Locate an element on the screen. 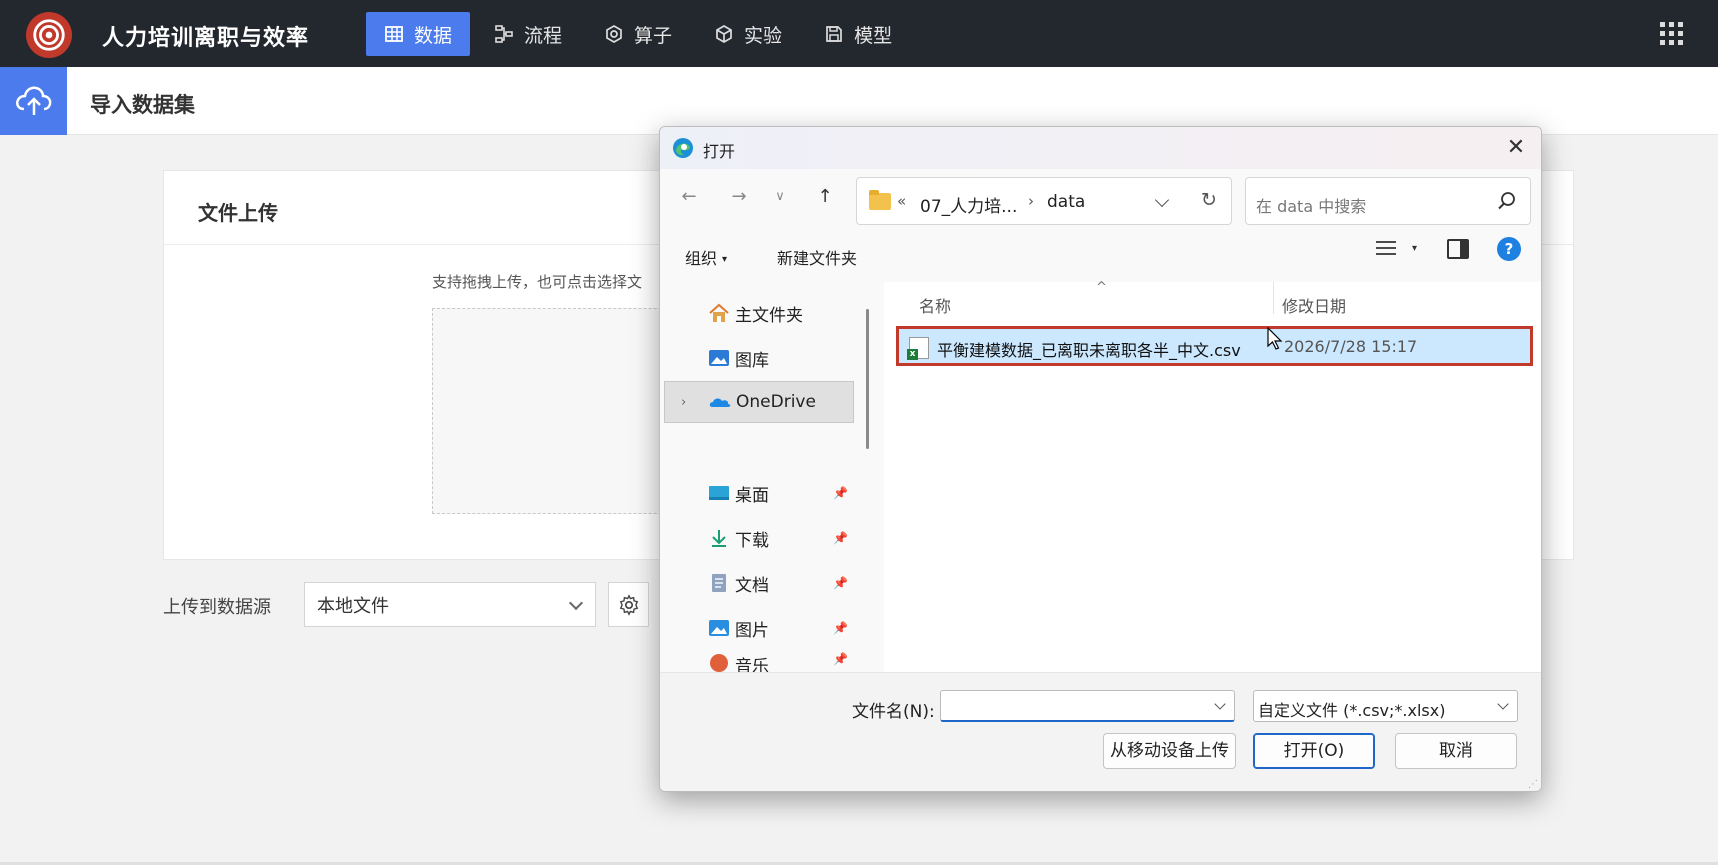 The width and height of the screenshot is (1718, 865). breadcrumb-current: data is located at coordinates (1066, 202).